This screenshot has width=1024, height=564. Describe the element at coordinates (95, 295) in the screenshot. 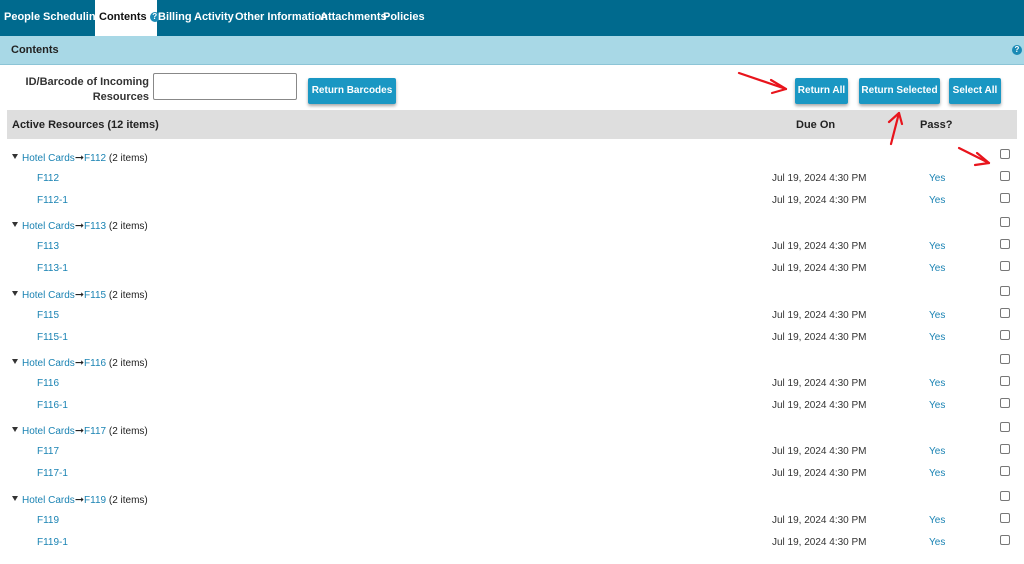

I see `group-child-link: F115` at that location.